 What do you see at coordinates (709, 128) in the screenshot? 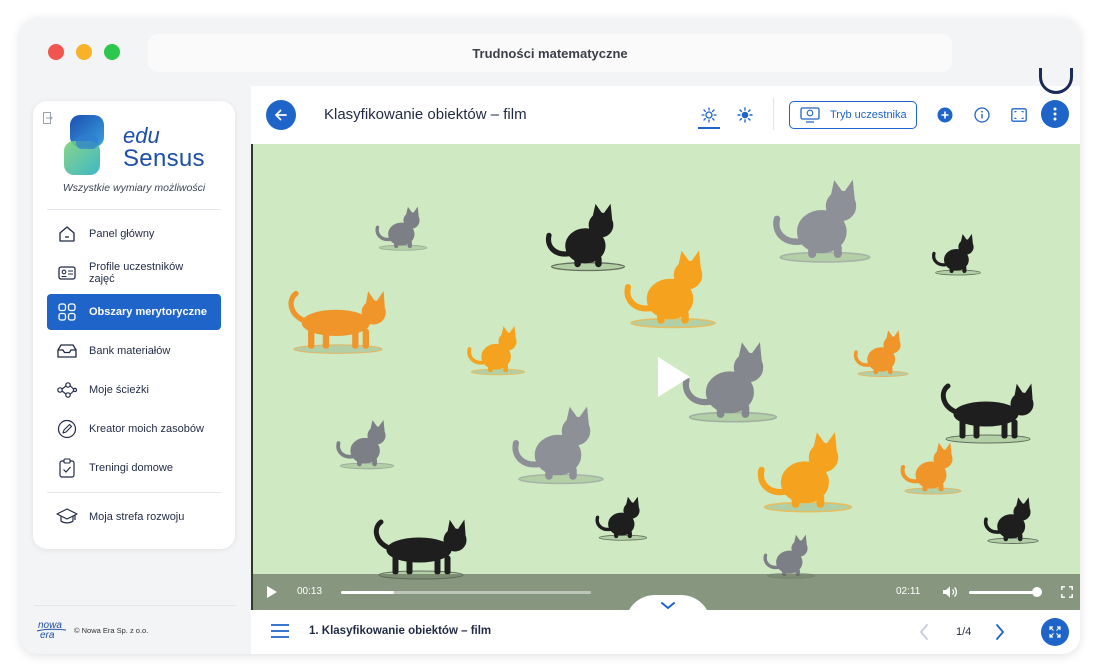
I see `active-theme-indicator` at bounding box center [709, 128].